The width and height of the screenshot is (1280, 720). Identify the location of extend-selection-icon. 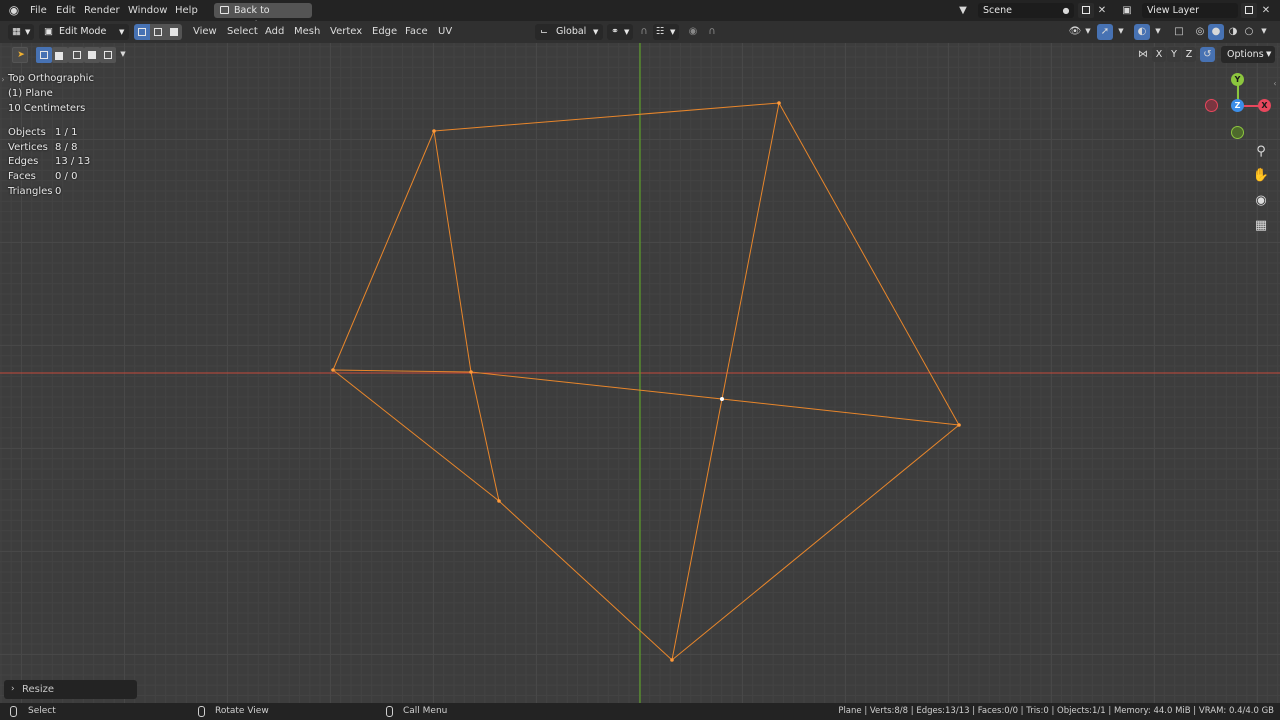
(59, 56).